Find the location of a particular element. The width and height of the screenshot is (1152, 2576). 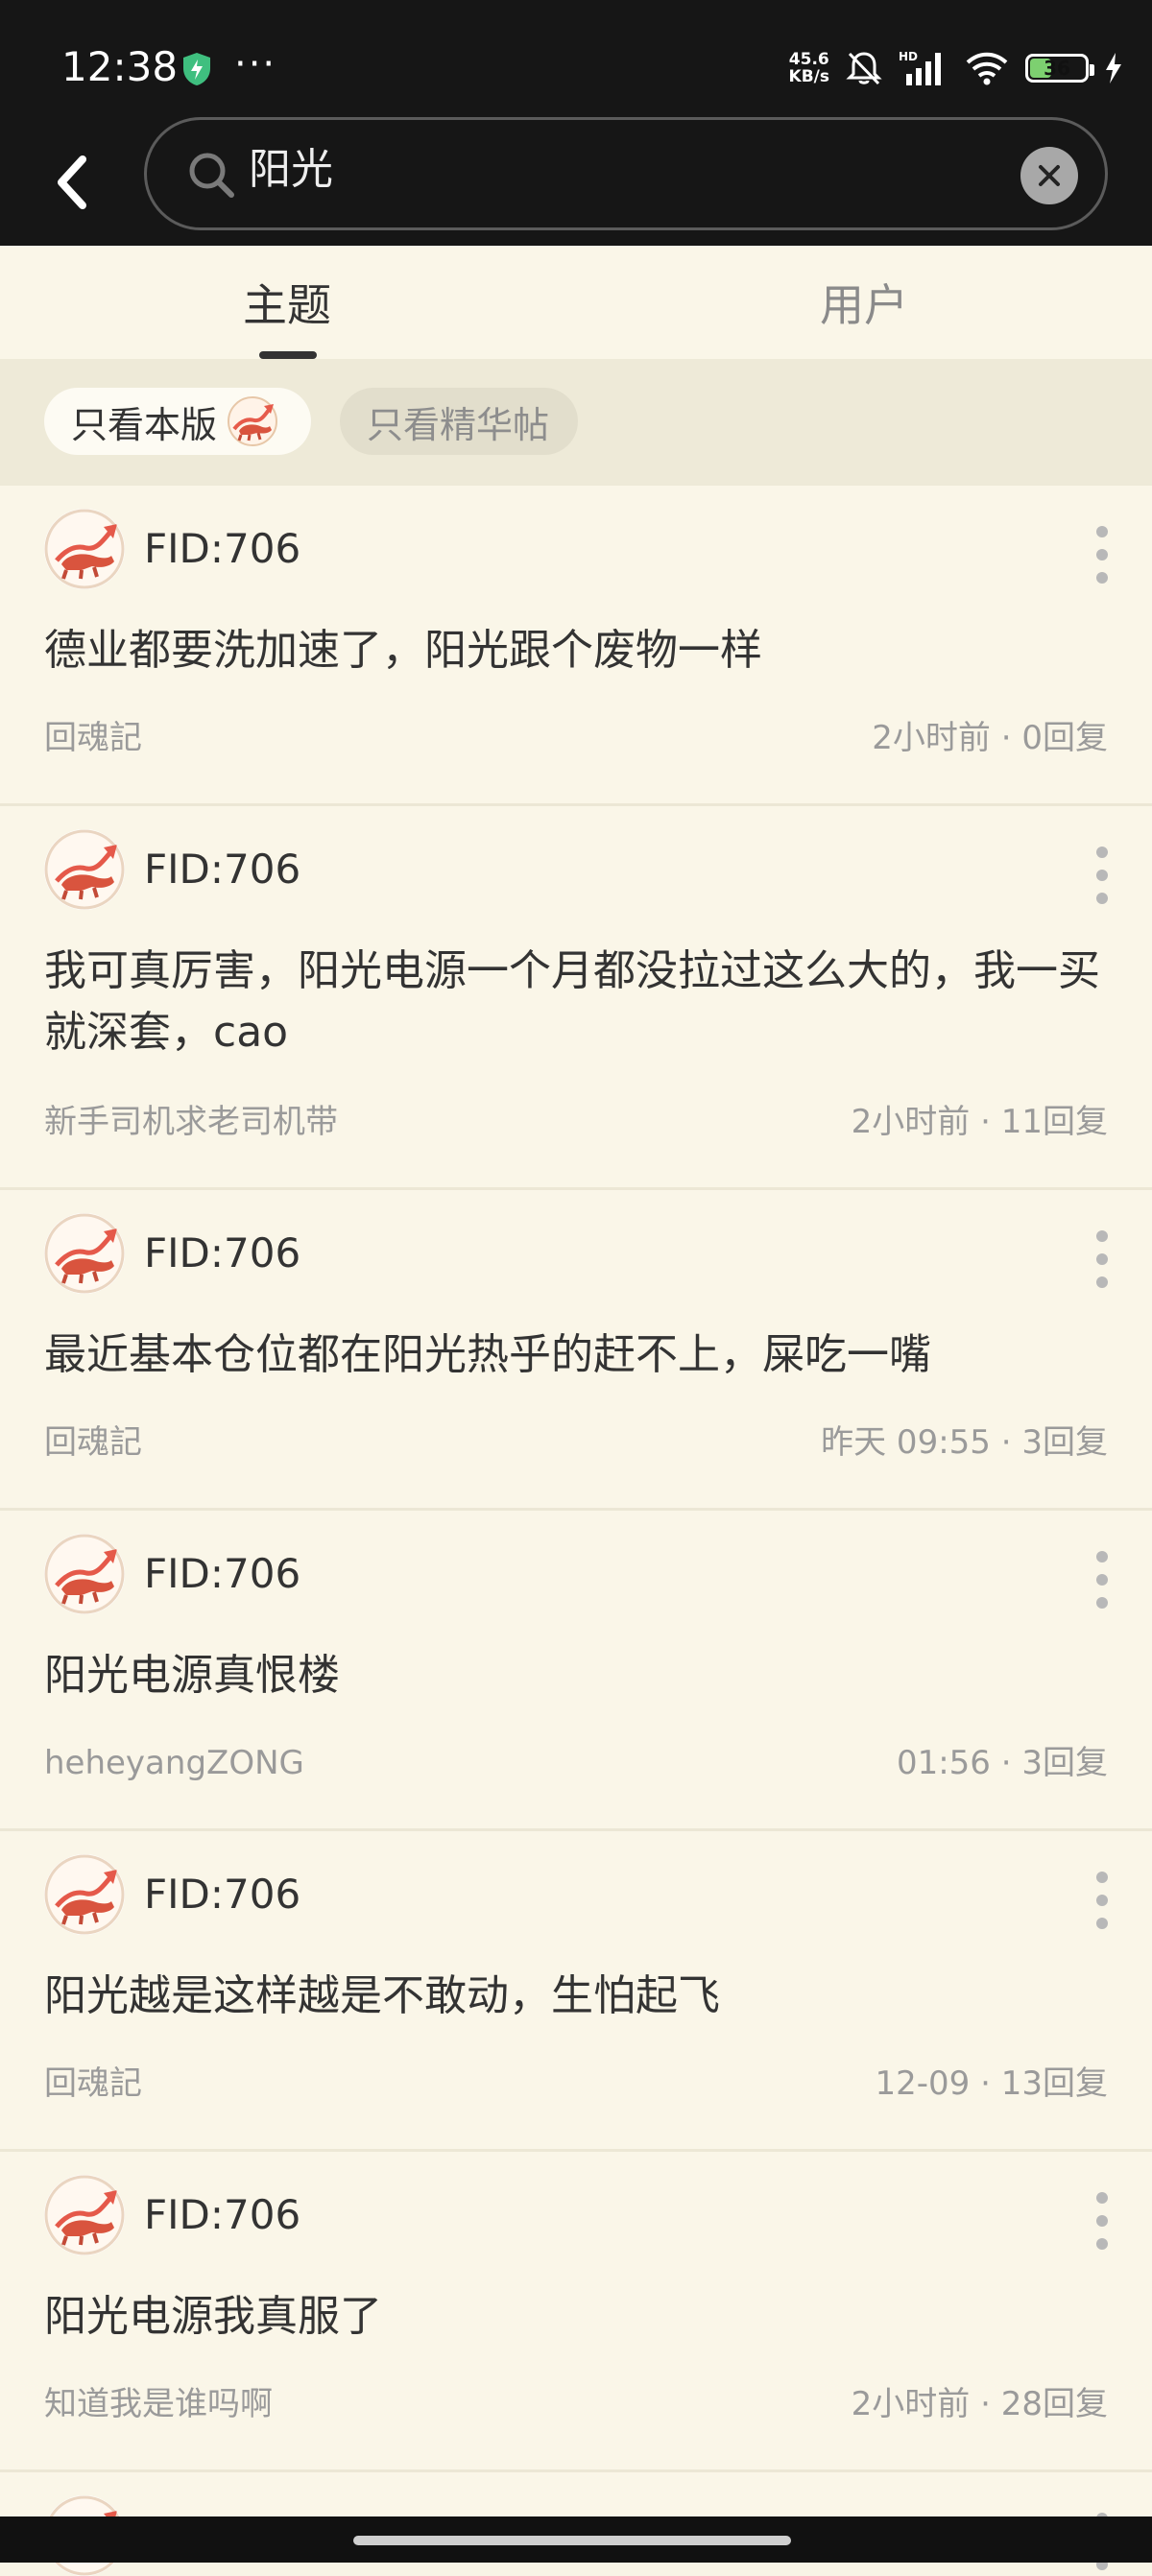

tab-topics: 主题 is located at coordinates (288, 302).